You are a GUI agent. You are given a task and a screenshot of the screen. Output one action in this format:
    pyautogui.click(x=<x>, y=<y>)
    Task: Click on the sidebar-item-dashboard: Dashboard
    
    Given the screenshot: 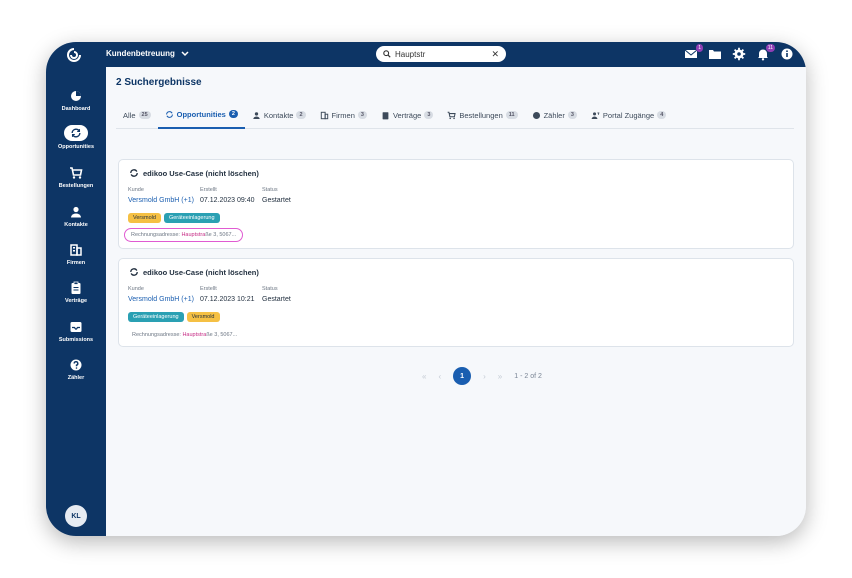 What is the action you would take?
    pyautogui.click(x=76, y=100)
    